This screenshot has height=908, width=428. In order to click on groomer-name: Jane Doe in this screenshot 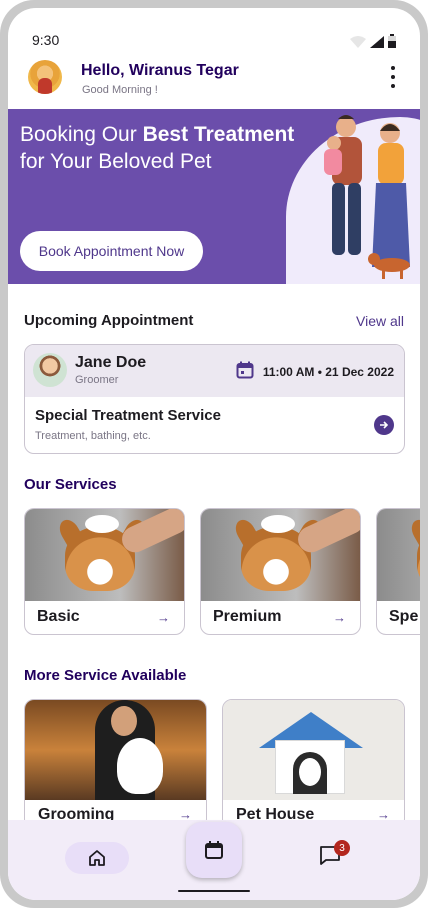, I will do `click(111, 362)`.